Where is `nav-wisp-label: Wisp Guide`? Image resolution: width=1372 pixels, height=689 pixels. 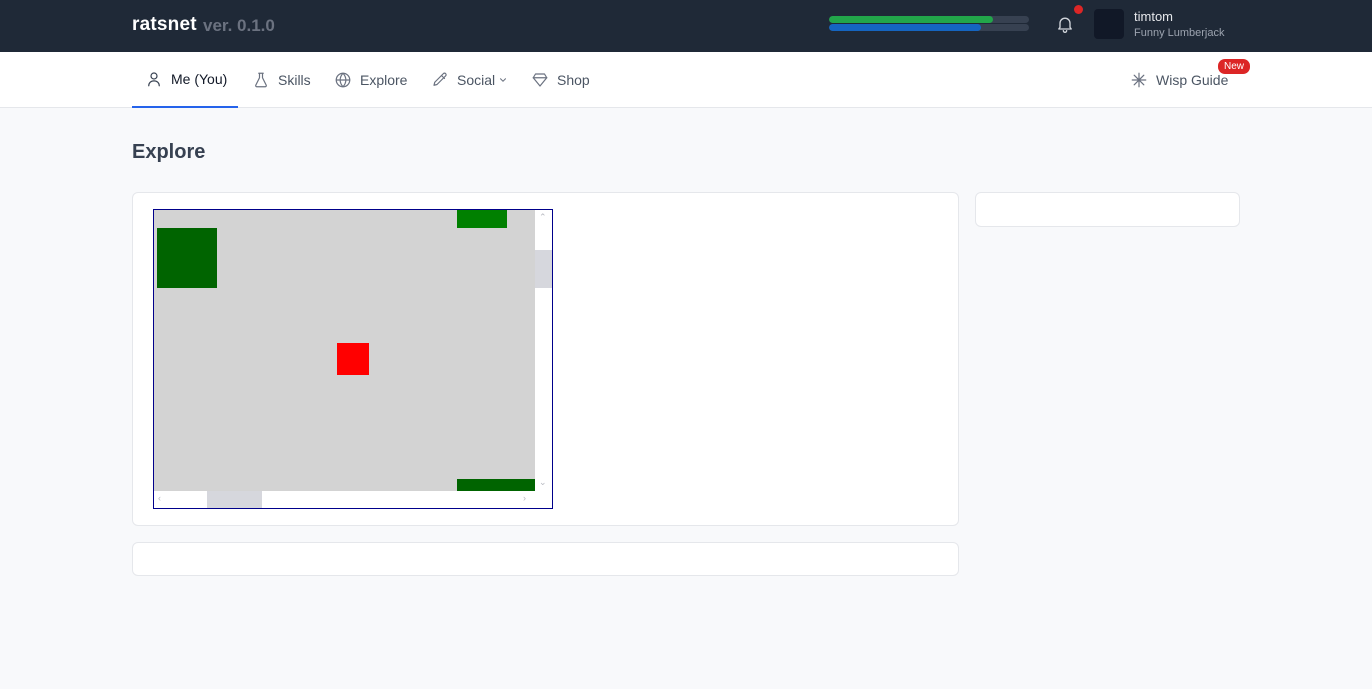
nav-wisp-label: Wisp Guide is located at coordinates (1192, 80).